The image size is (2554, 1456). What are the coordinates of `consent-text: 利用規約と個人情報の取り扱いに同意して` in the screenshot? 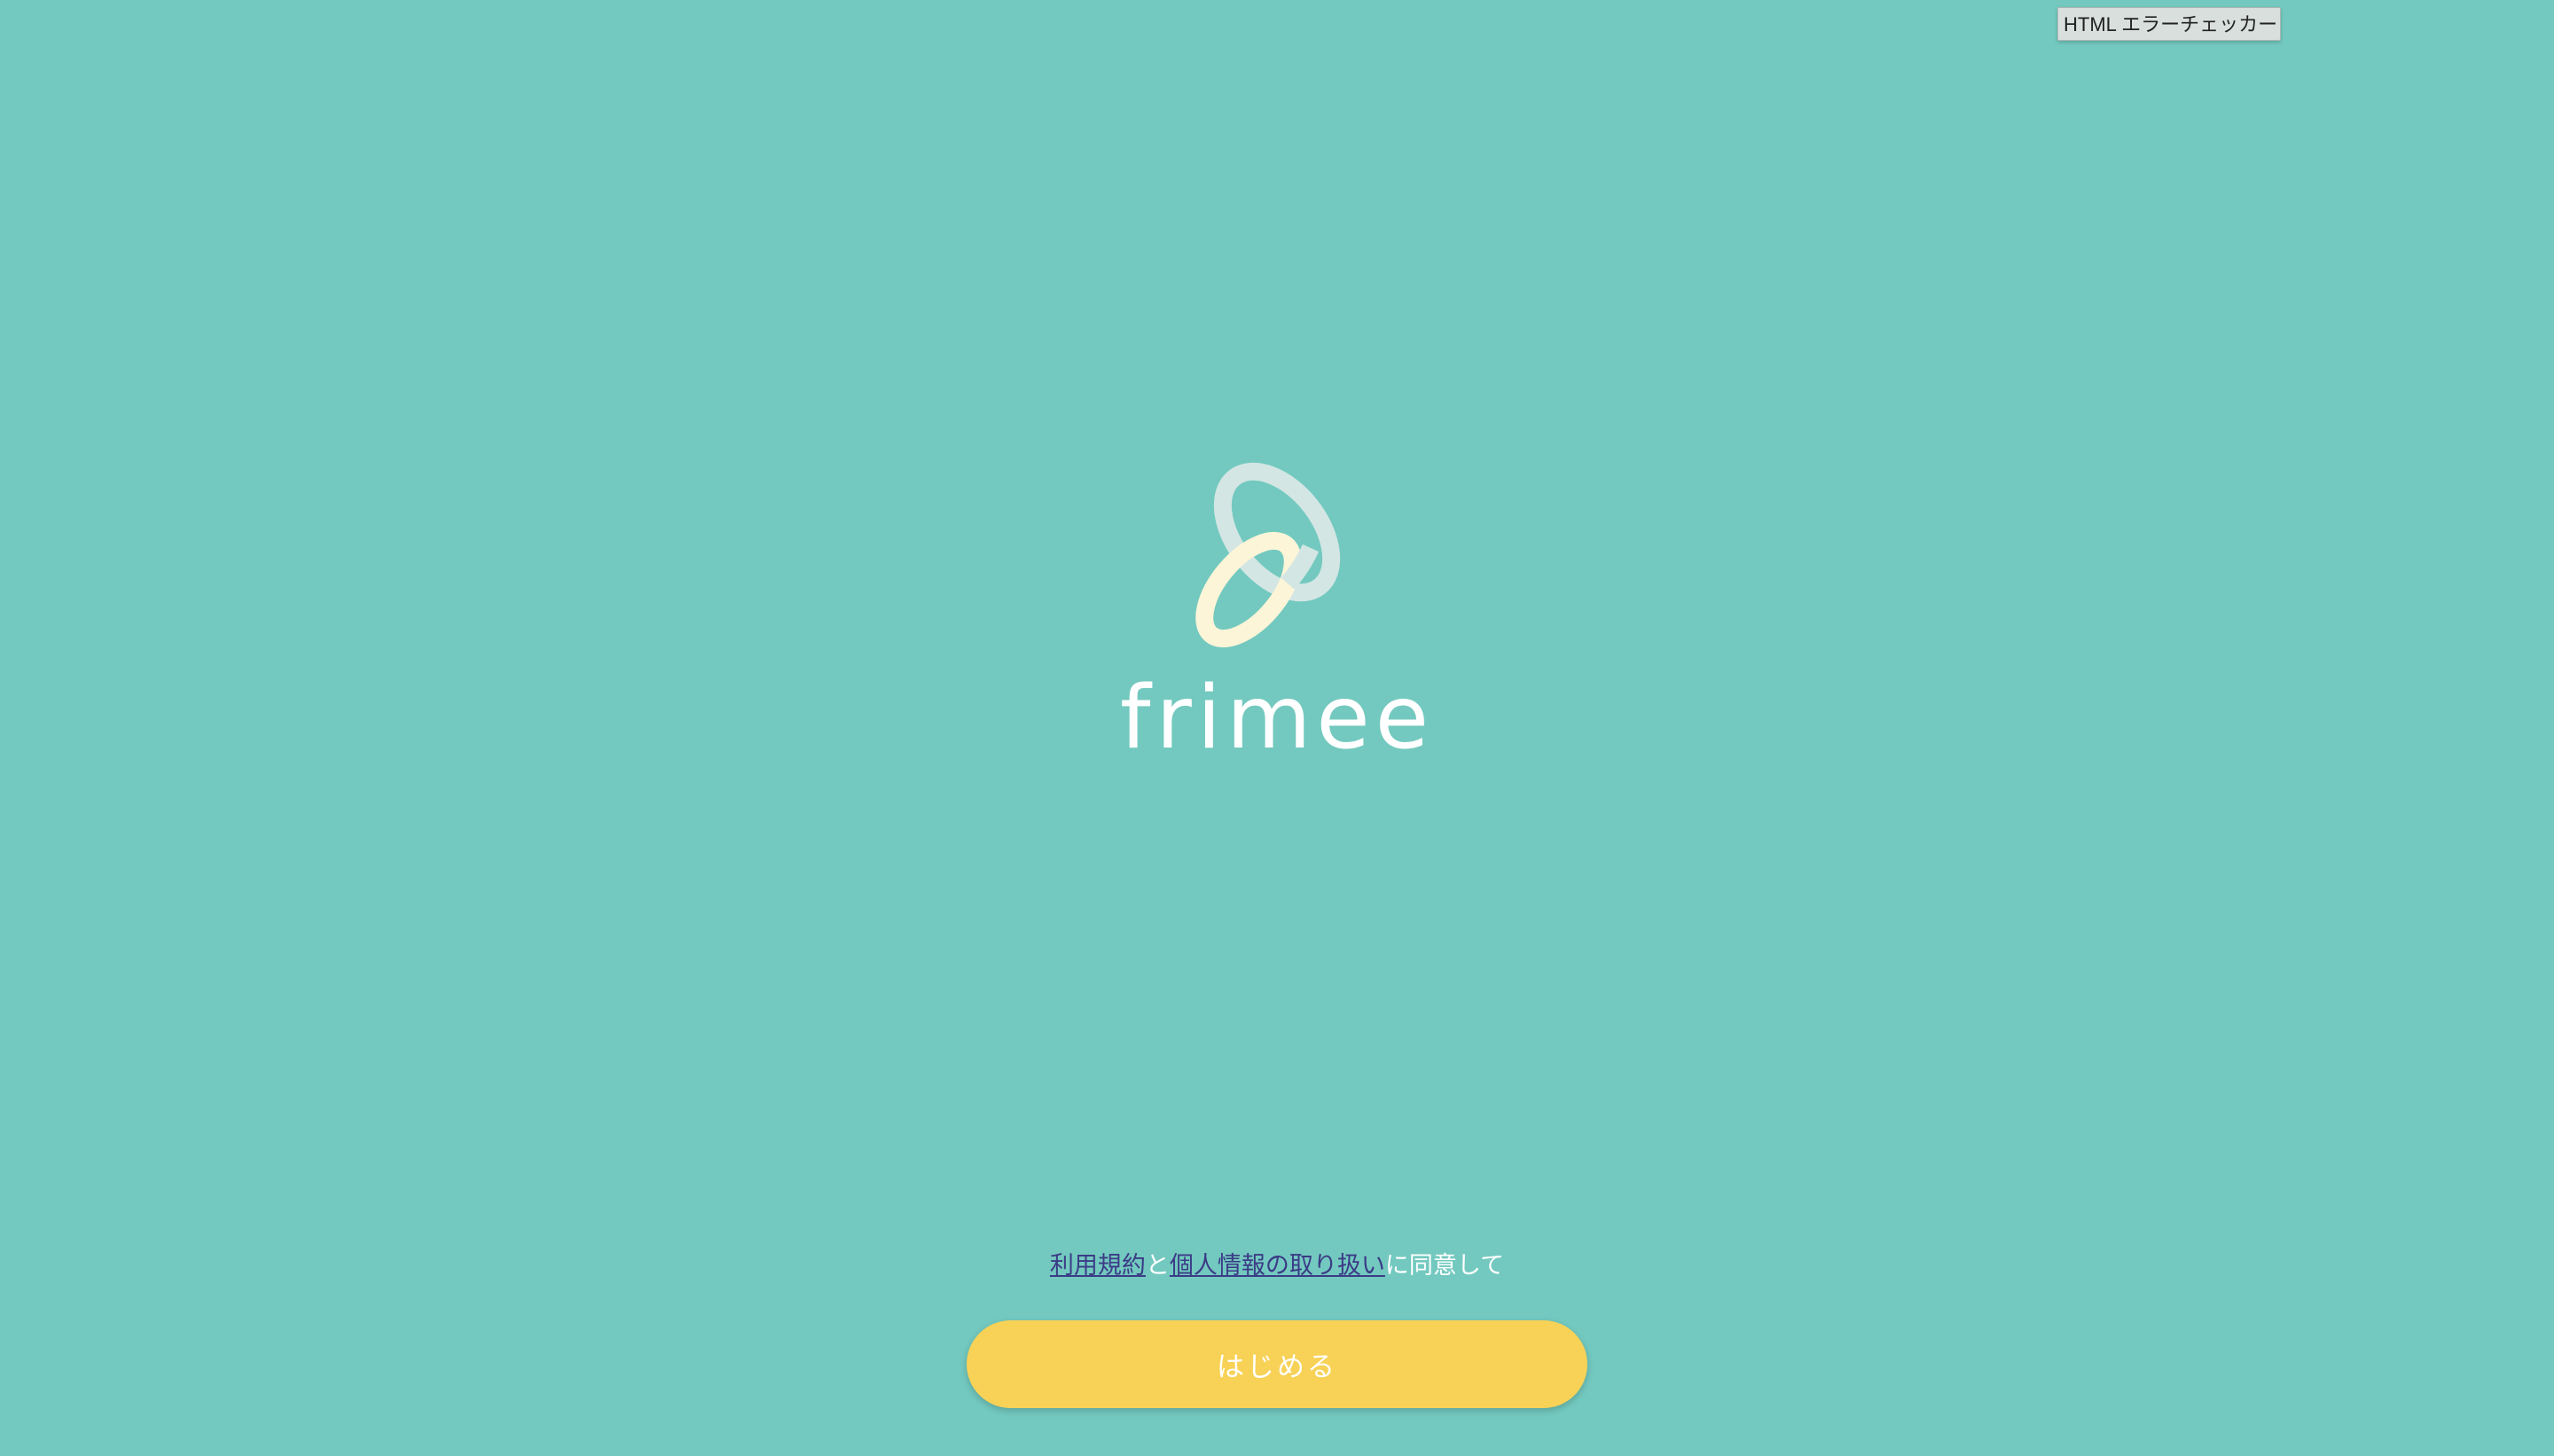 It's located at (1277, 1266).